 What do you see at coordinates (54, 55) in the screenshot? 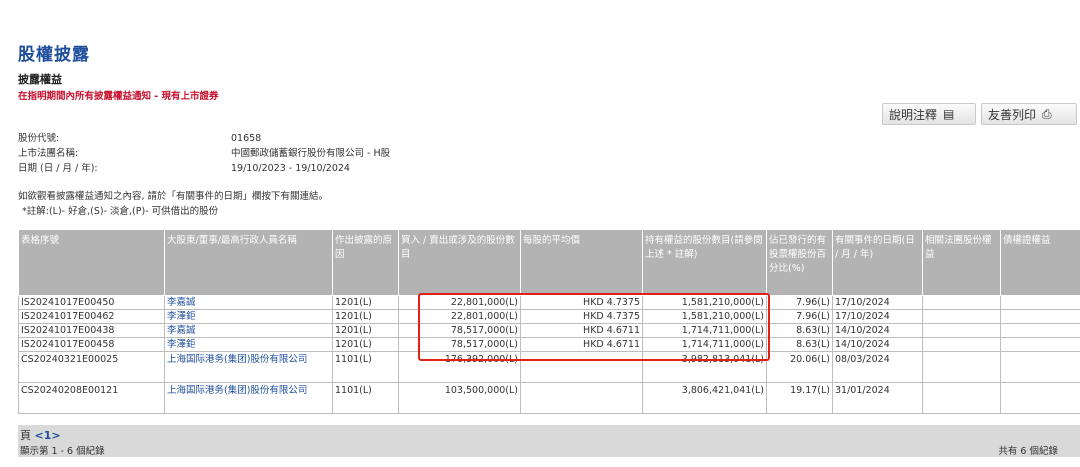
I see `page-title: 股權披露` at bounding box center [54, 55].